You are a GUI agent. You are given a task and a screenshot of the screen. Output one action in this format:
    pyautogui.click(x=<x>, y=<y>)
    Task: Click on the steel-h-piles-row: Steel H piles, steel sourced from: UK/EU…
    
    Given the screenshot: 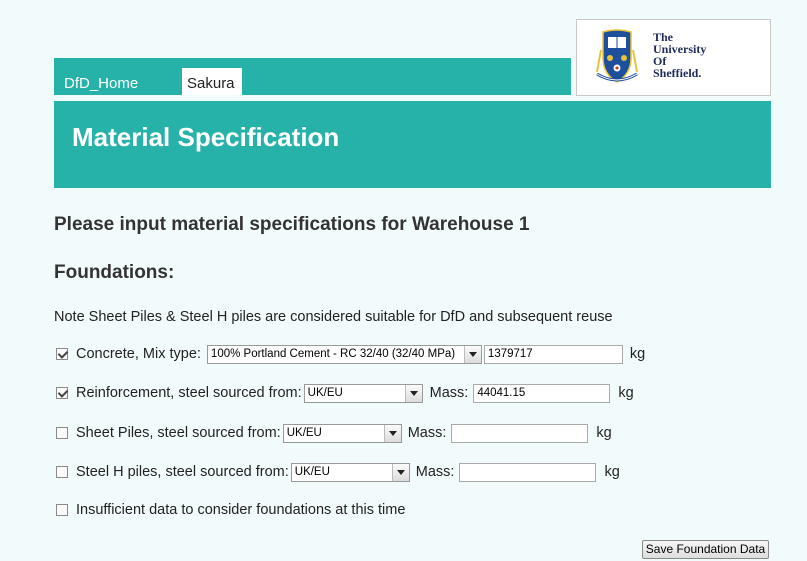 What is the action you would take?
    pyautogui.click(x=338, y=472)
    